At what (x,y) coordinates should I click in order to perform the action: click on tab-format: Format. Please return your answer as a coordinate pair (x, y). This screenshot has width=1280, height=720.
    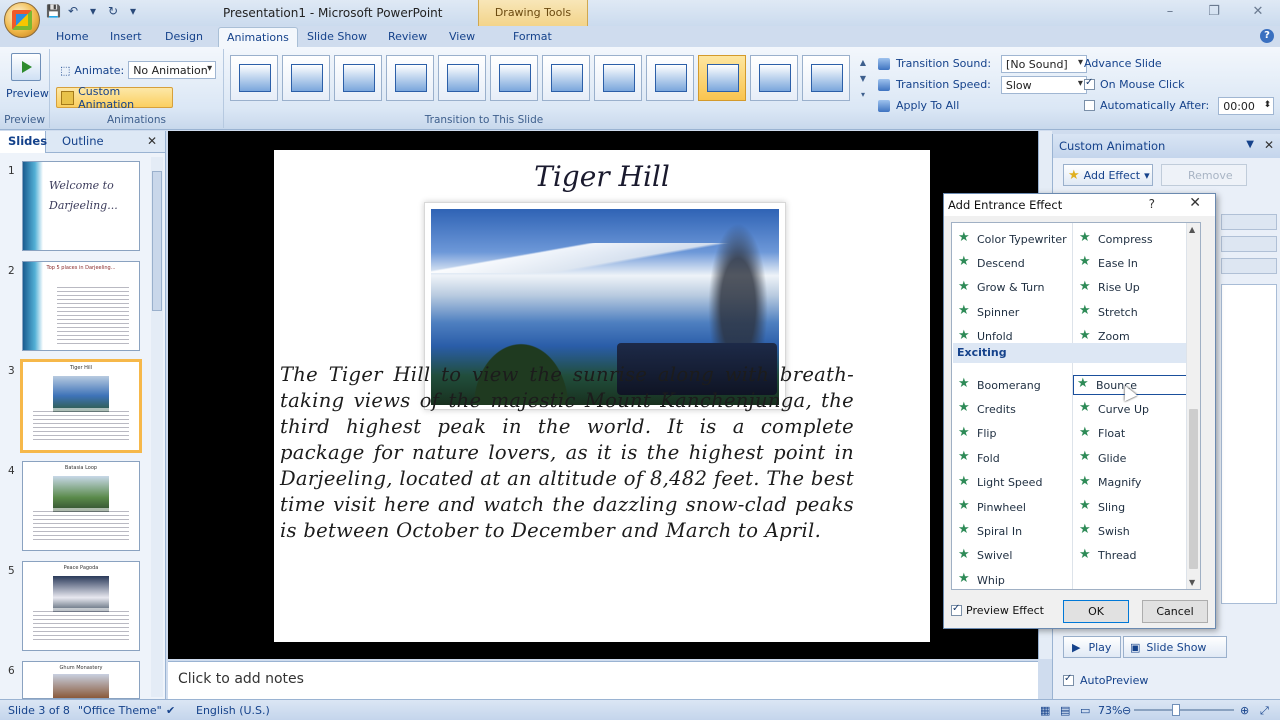
    Looking at the image, I should click on (532, 36).